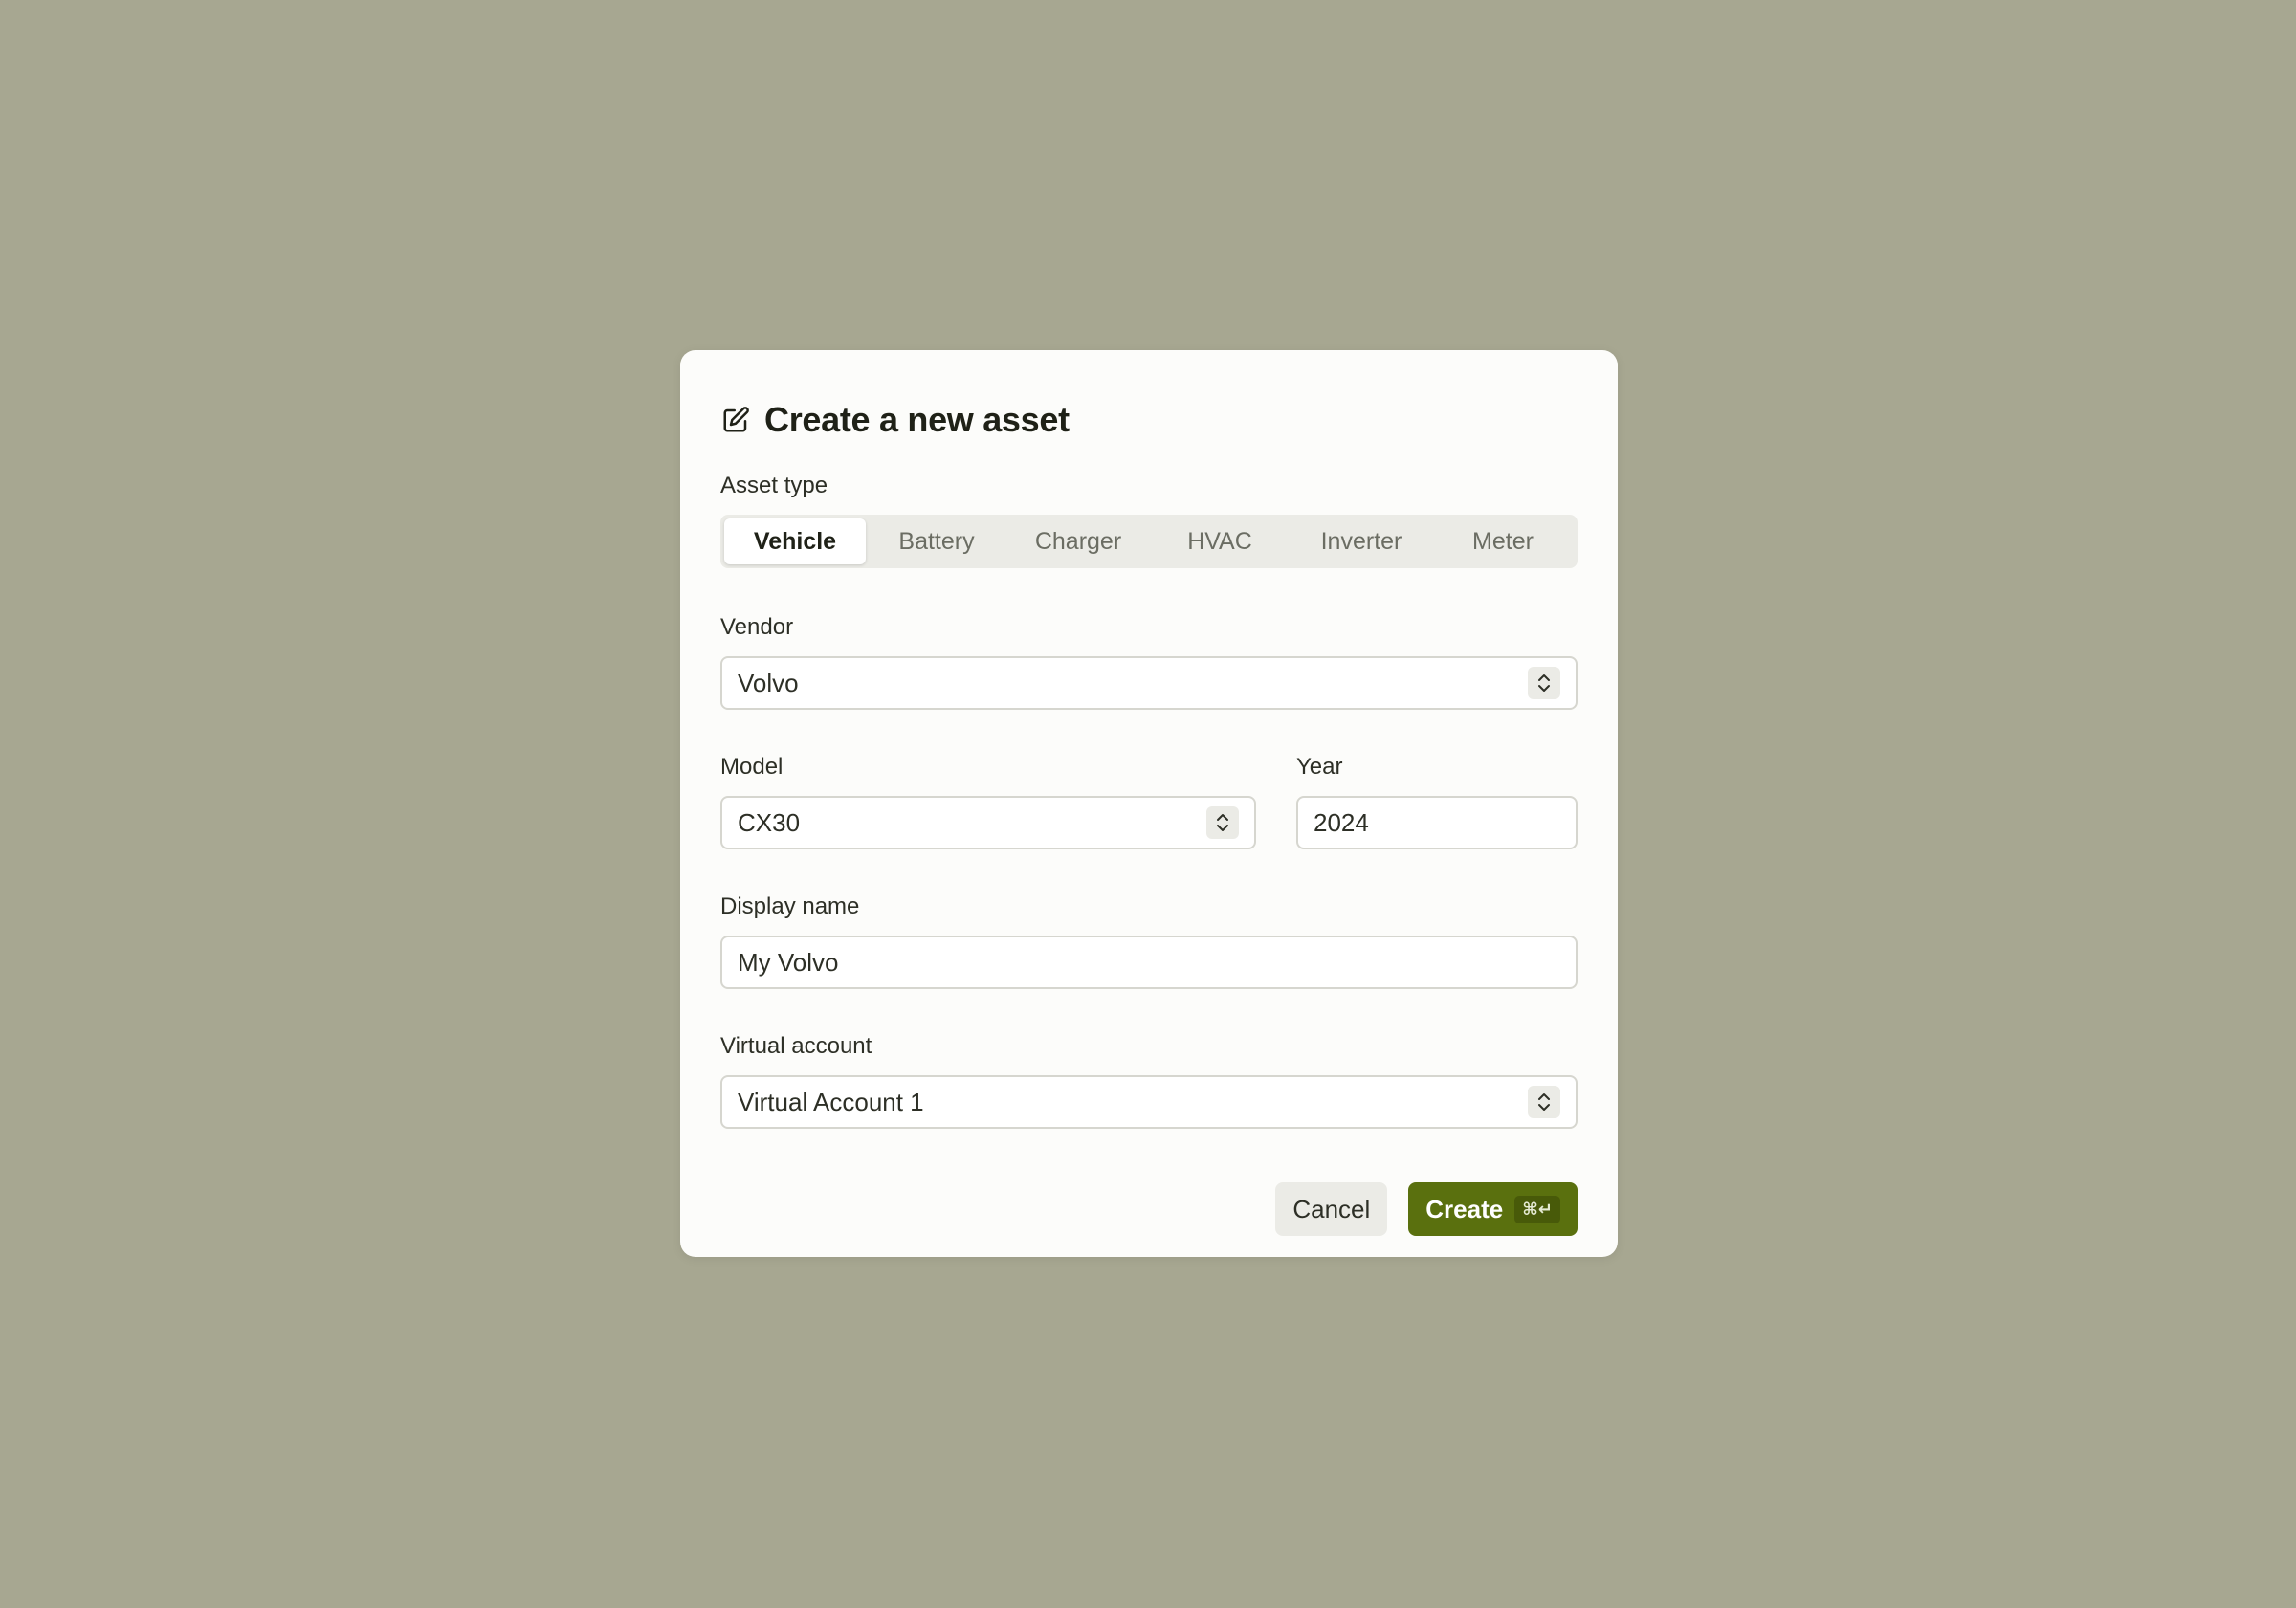 This screenshot has width=2296, height=1608. What do you see at coordinates (936, 541) in the screenshot?
I see `segment-battery: Battery` at bounding box center [936, 541].